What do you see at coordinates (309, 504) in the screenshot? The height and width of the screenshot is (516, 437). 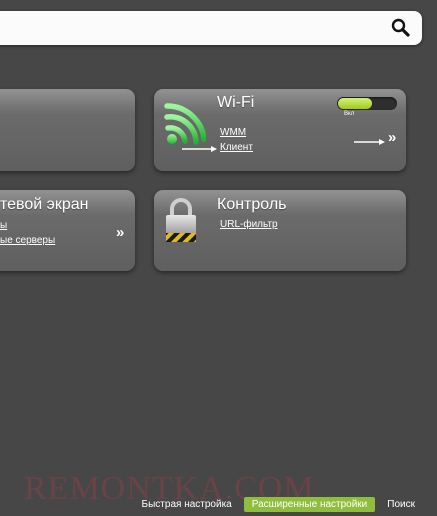 I see `footer-advanced-settings: Расширенные настройки` at bounding box center [309, 504].